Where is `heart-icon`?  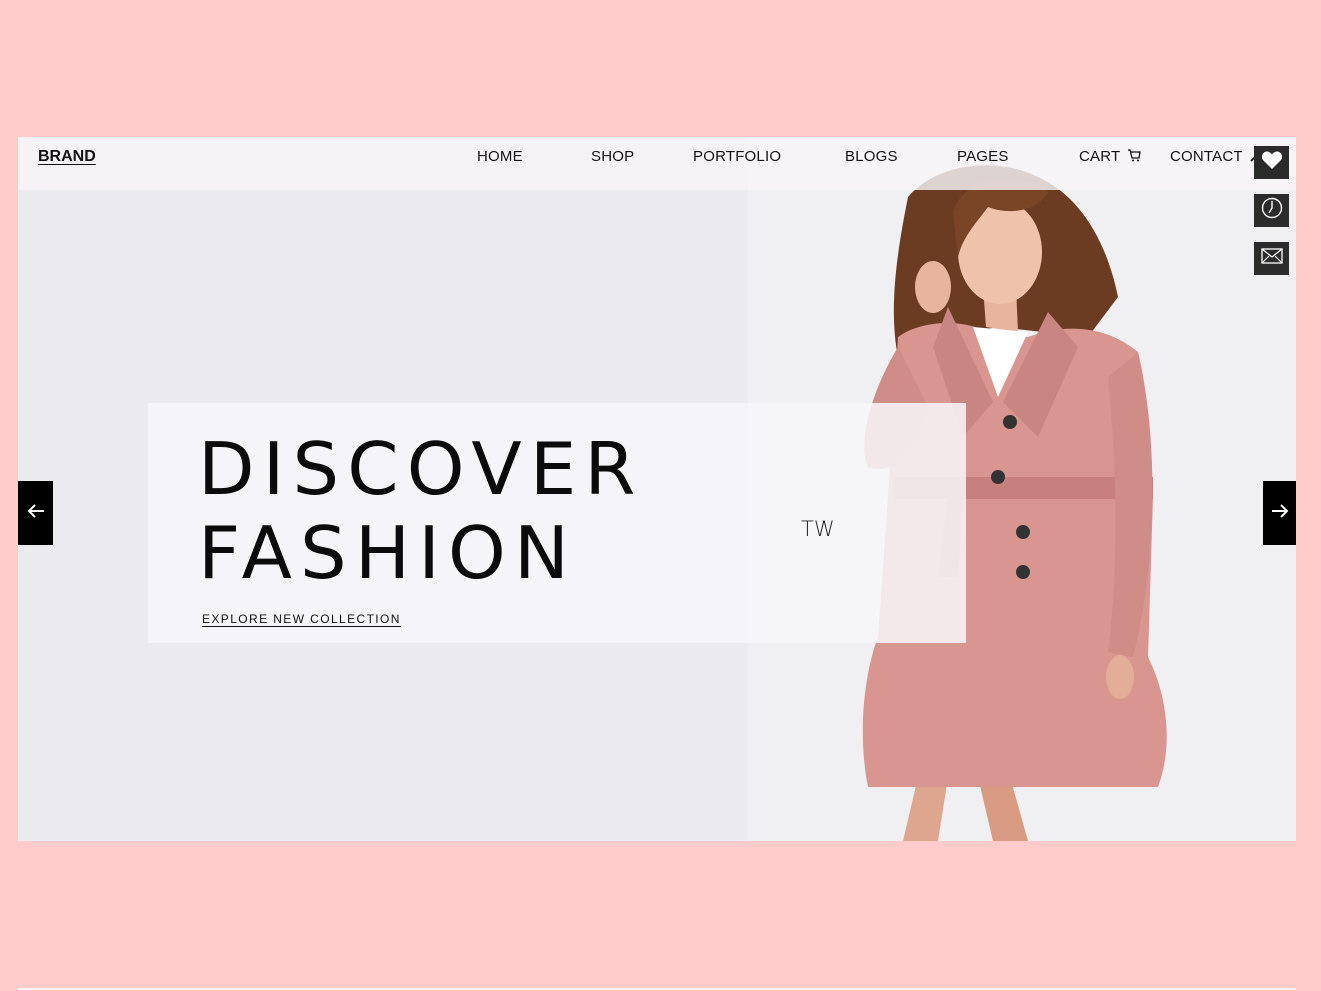
heart-icon is located at coordinates (1272, 162).